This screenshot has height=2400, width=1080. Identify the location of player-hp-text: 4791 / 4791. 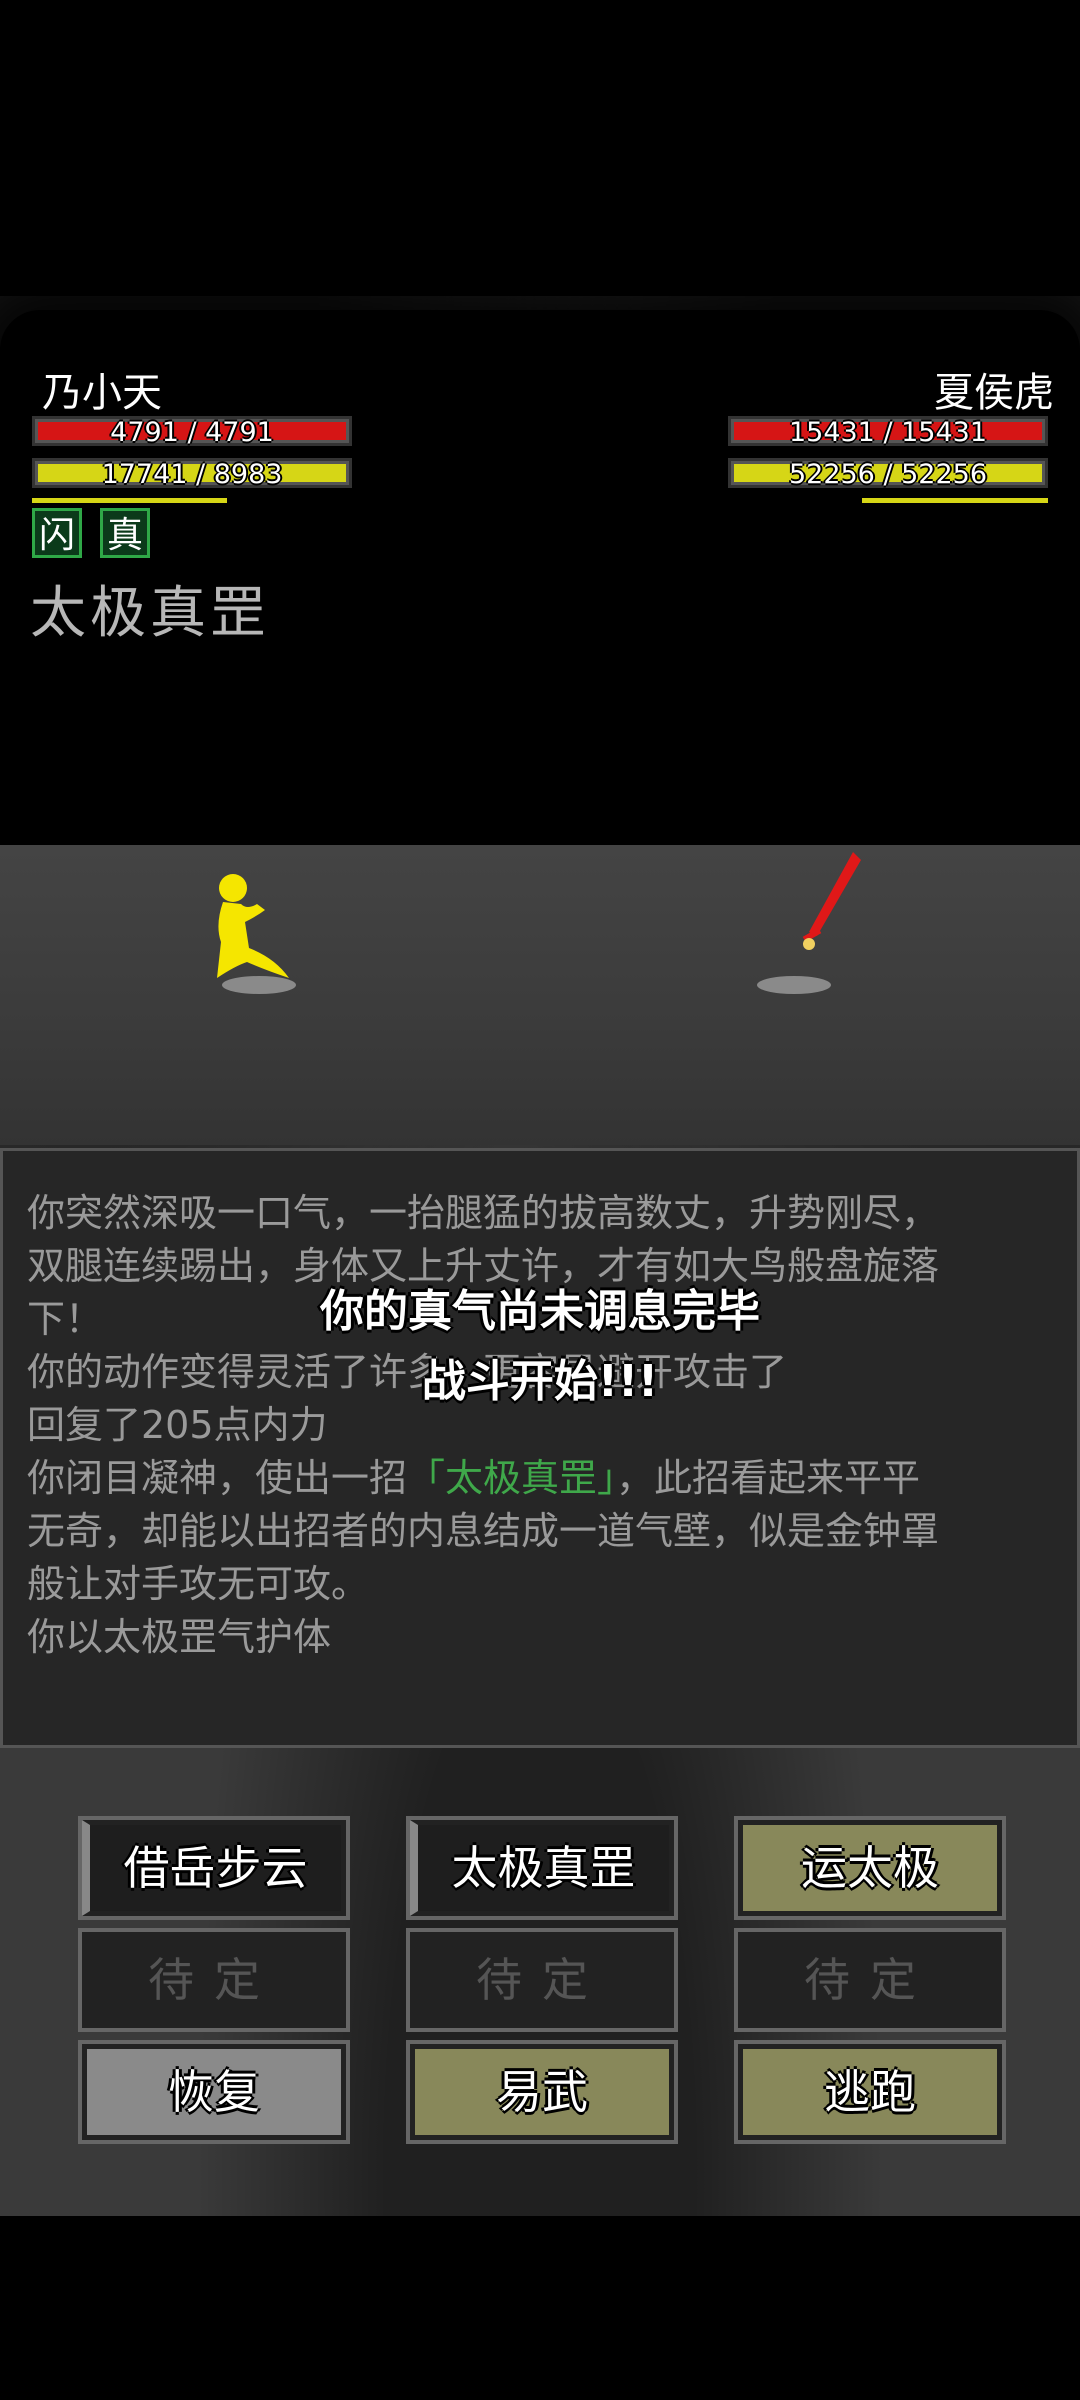
(192, 432).